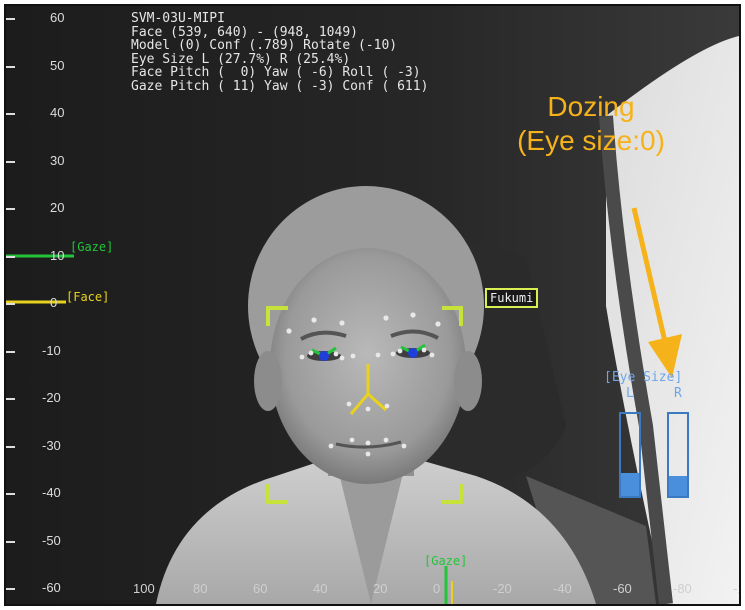 The height and width of the screenshot is (610, 745). What do you see at coordinates (51, 492) in the screenshot?
I see `y-axis-label: -40` at bounding box center [51, 492].